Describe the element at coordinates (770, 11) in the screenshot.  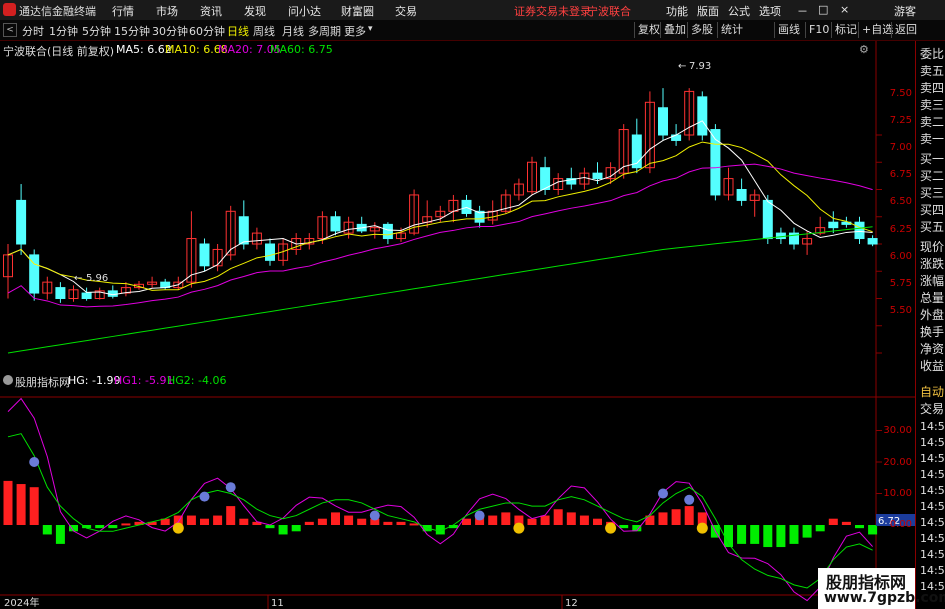
I see `menu-xuanxiang: 选项` at that location.